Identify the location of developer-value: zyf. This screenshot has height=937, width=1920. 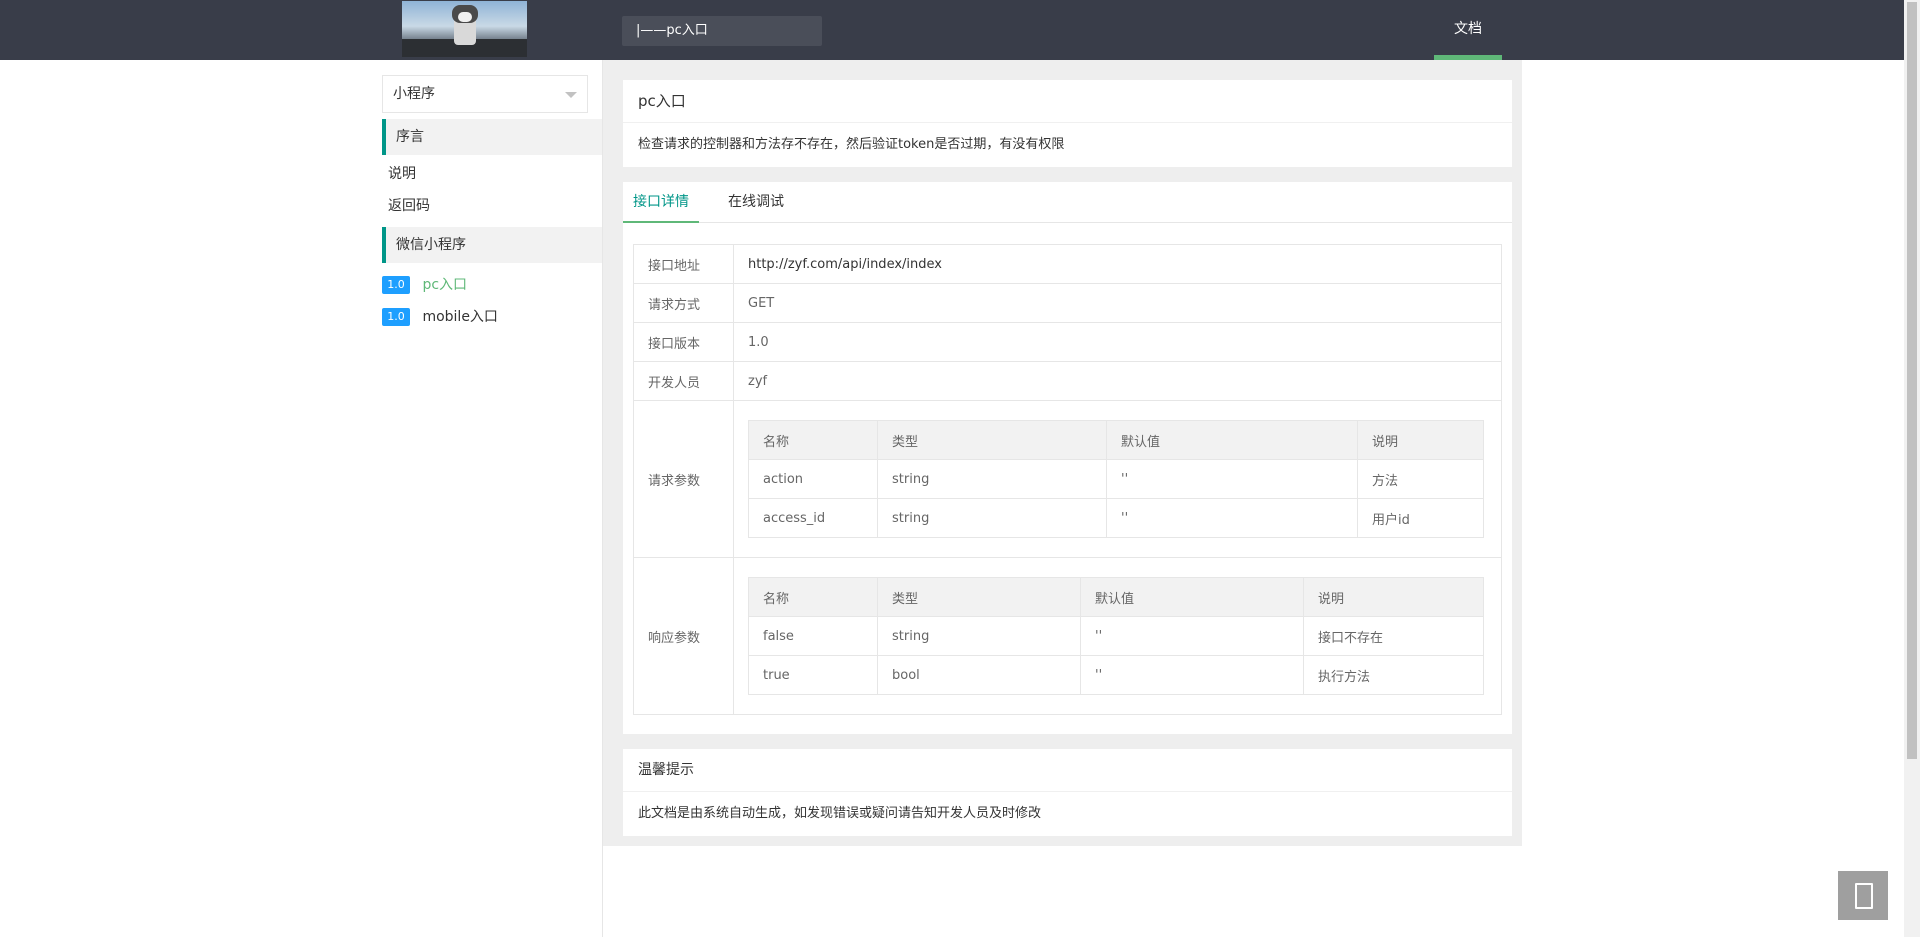
(1117, 381).